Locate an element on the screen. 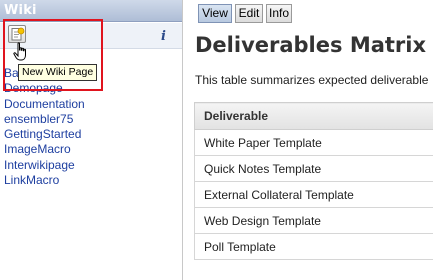  table-cell: External Collateral Template is located at coordinates (313, 194).